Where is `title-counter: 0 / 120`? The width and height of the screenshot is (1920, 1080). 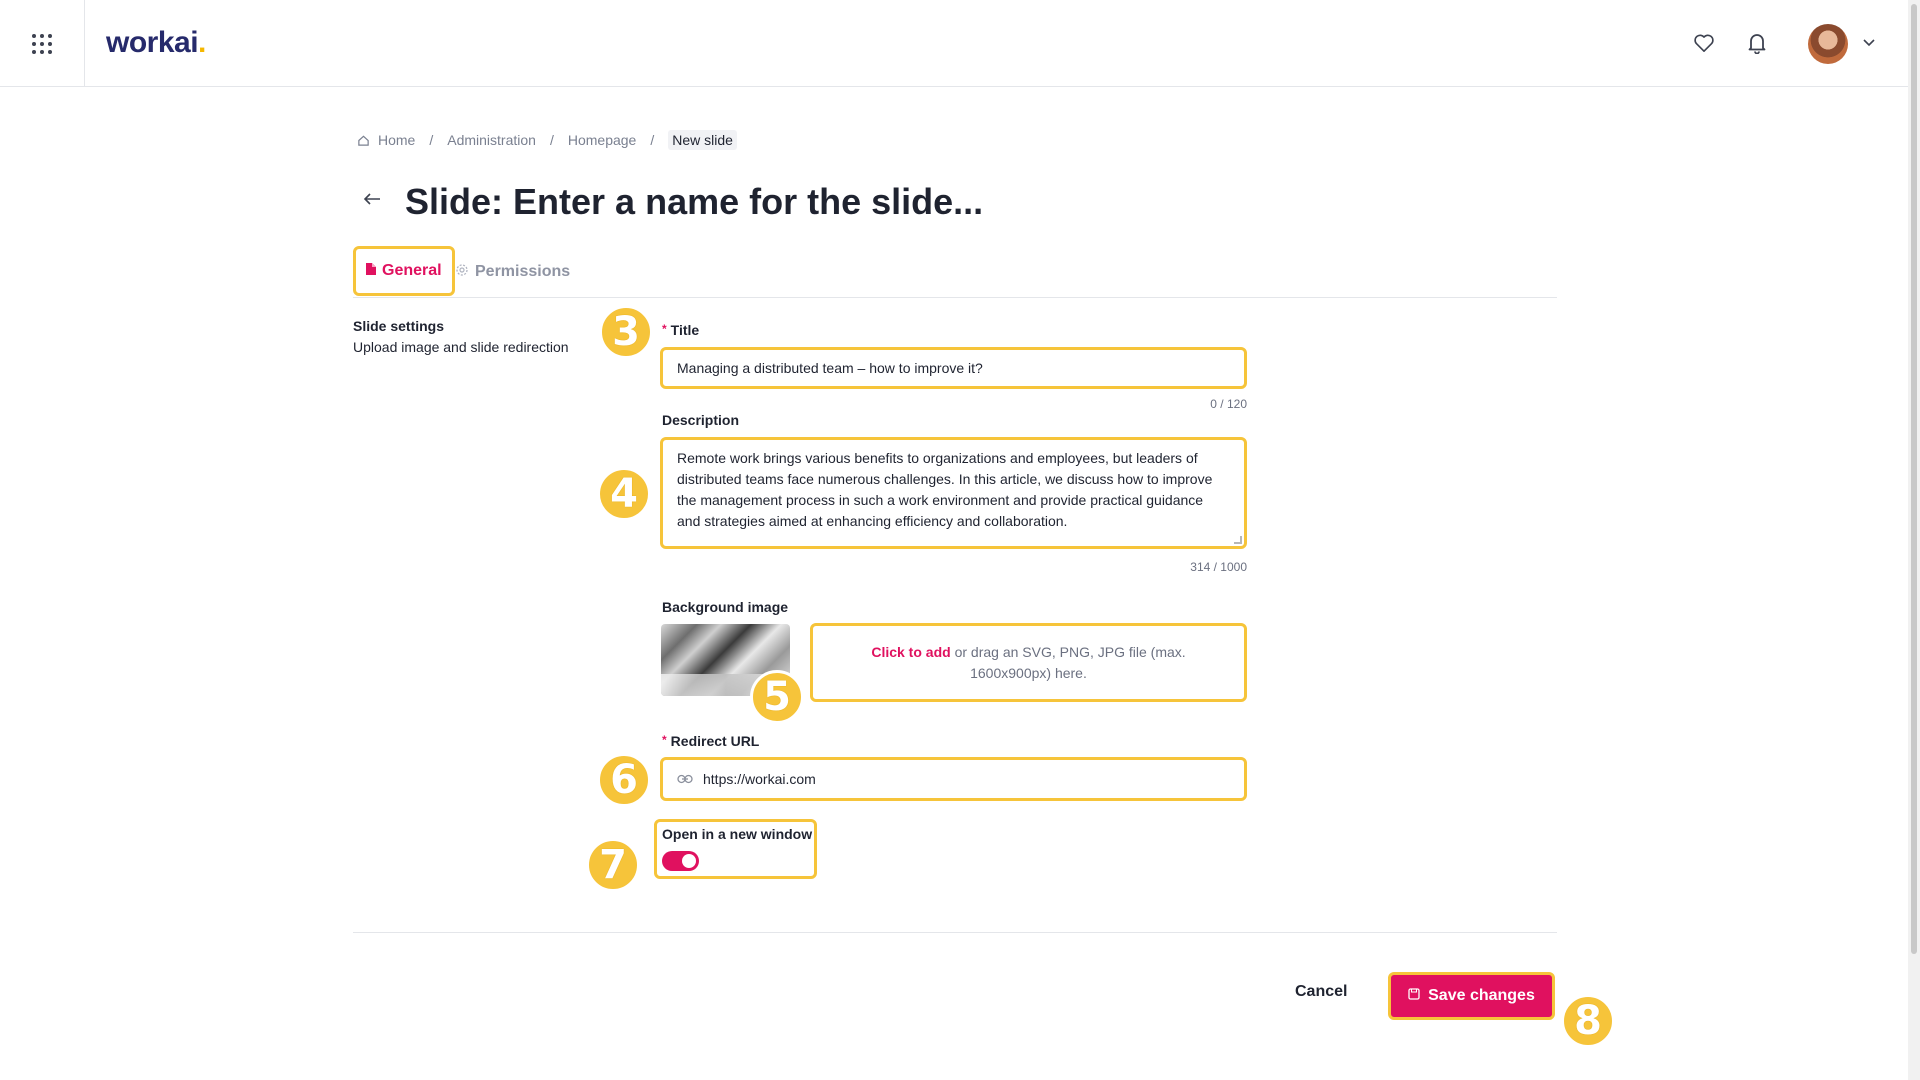
title-counter: 0 / 120 is located at coordinates (1228, 404).